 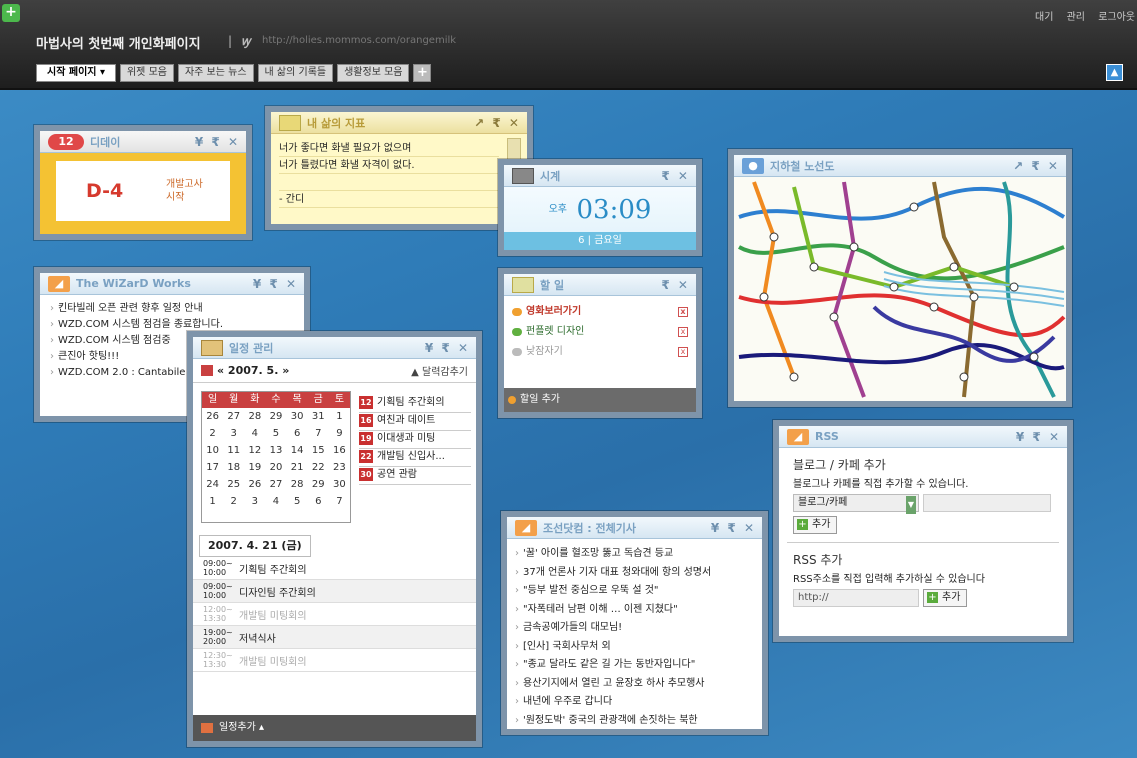 I want to click on feed-item: '꿀' 아이를 혈조망 뚫고 독습견 등교, so click(x=634, y=554).